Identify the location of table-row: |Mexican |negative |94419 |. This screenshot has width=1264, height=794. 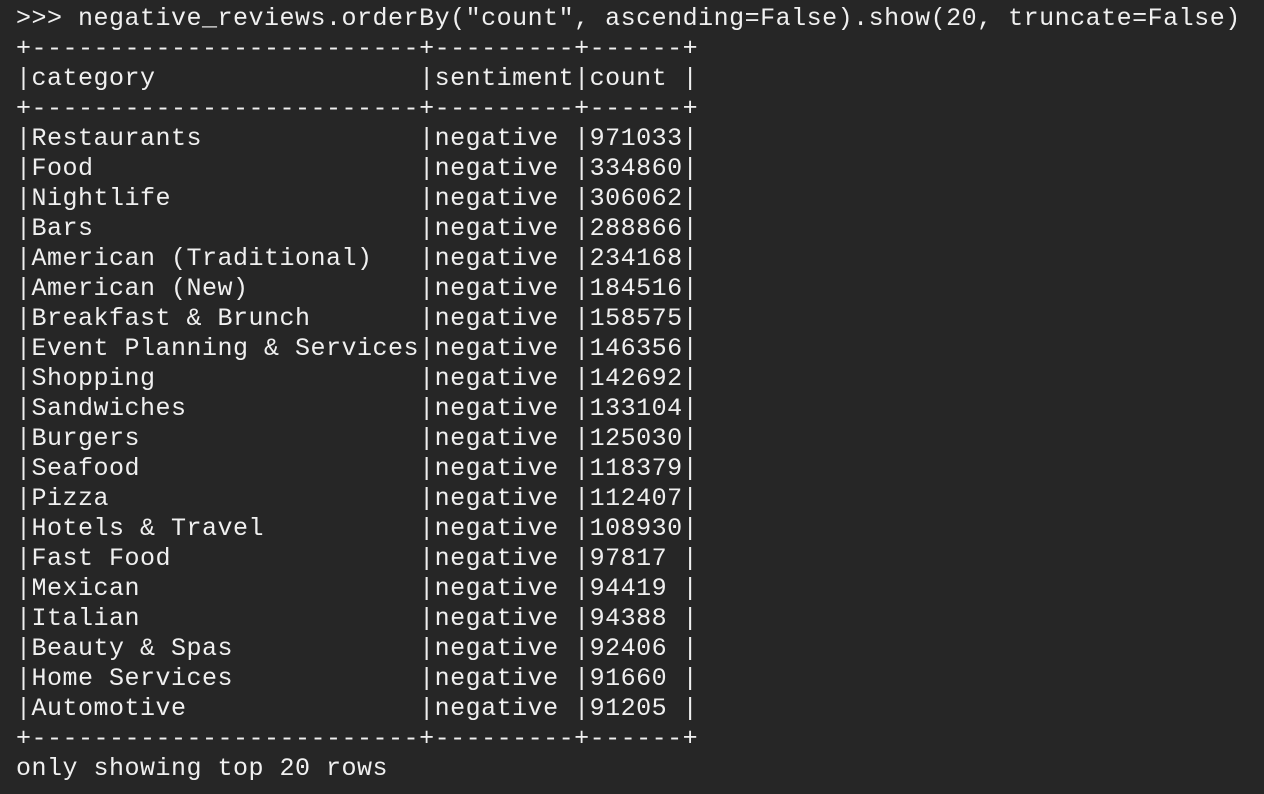
(357, 588).